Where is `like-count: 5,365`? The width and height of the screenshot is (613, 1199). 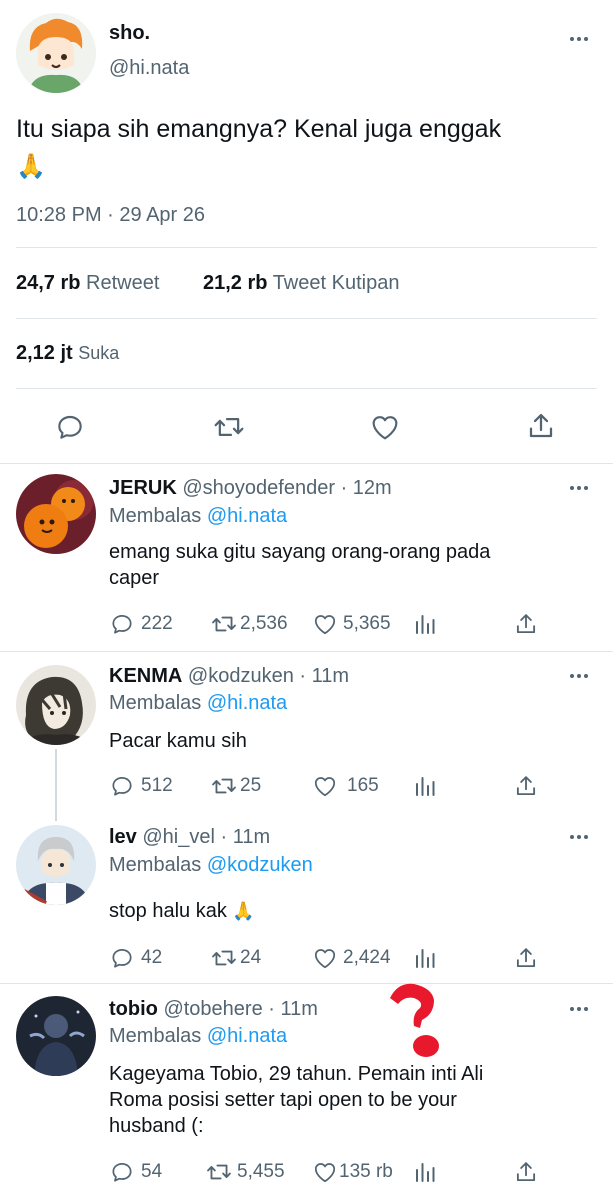 like-count: 5,365 is located at coordinates (367, 623).